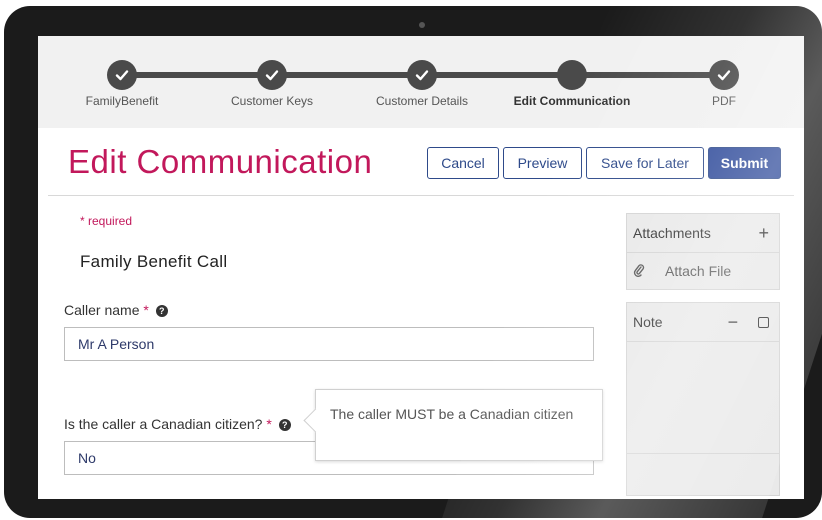  I want to click on attachments-header: Attachments +, so click(703, 233).